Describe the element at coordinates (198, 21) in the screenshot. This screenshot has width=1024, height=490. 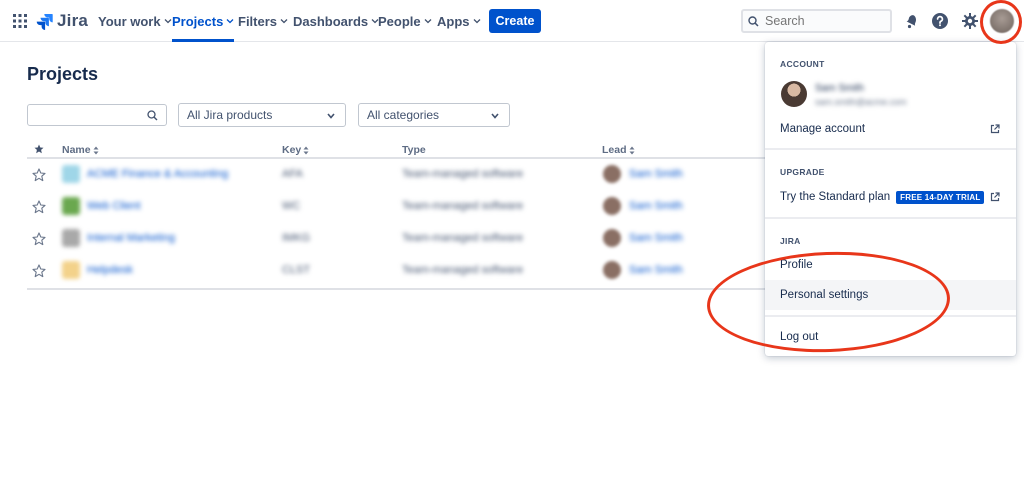
I see `nav-label: Projects` at that location.